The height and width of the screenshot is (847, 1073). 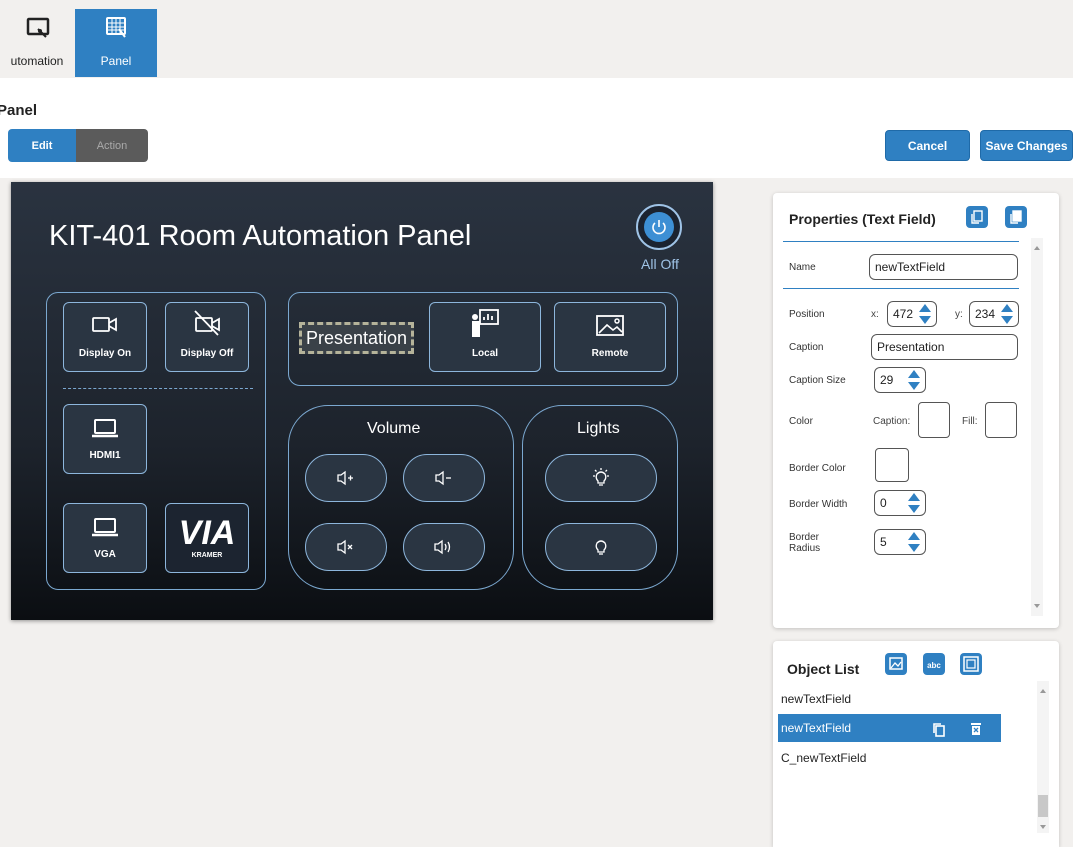 I want to click on position-x-input: 472, so click(x=912, y=314).